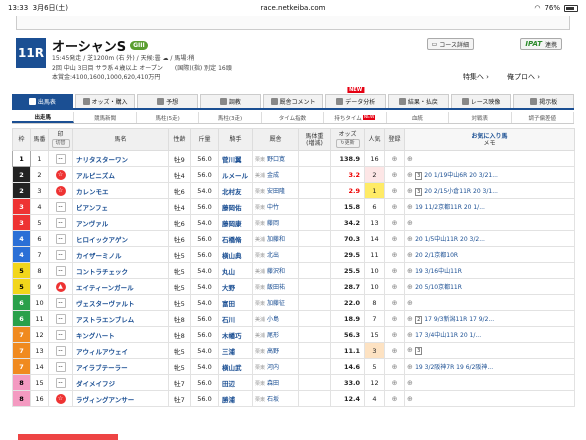 Image resolution: width=586 pixels, height=440 pixels. Describe the element at coordinates (489, 398) in the screenshot. I see `memo-cell: ⊕` at that location.